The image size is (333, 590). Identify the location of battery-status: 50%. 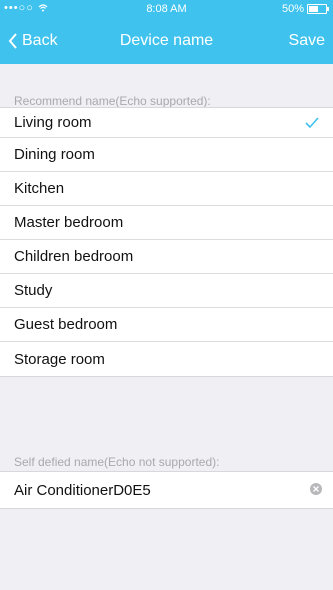
(305, 9).